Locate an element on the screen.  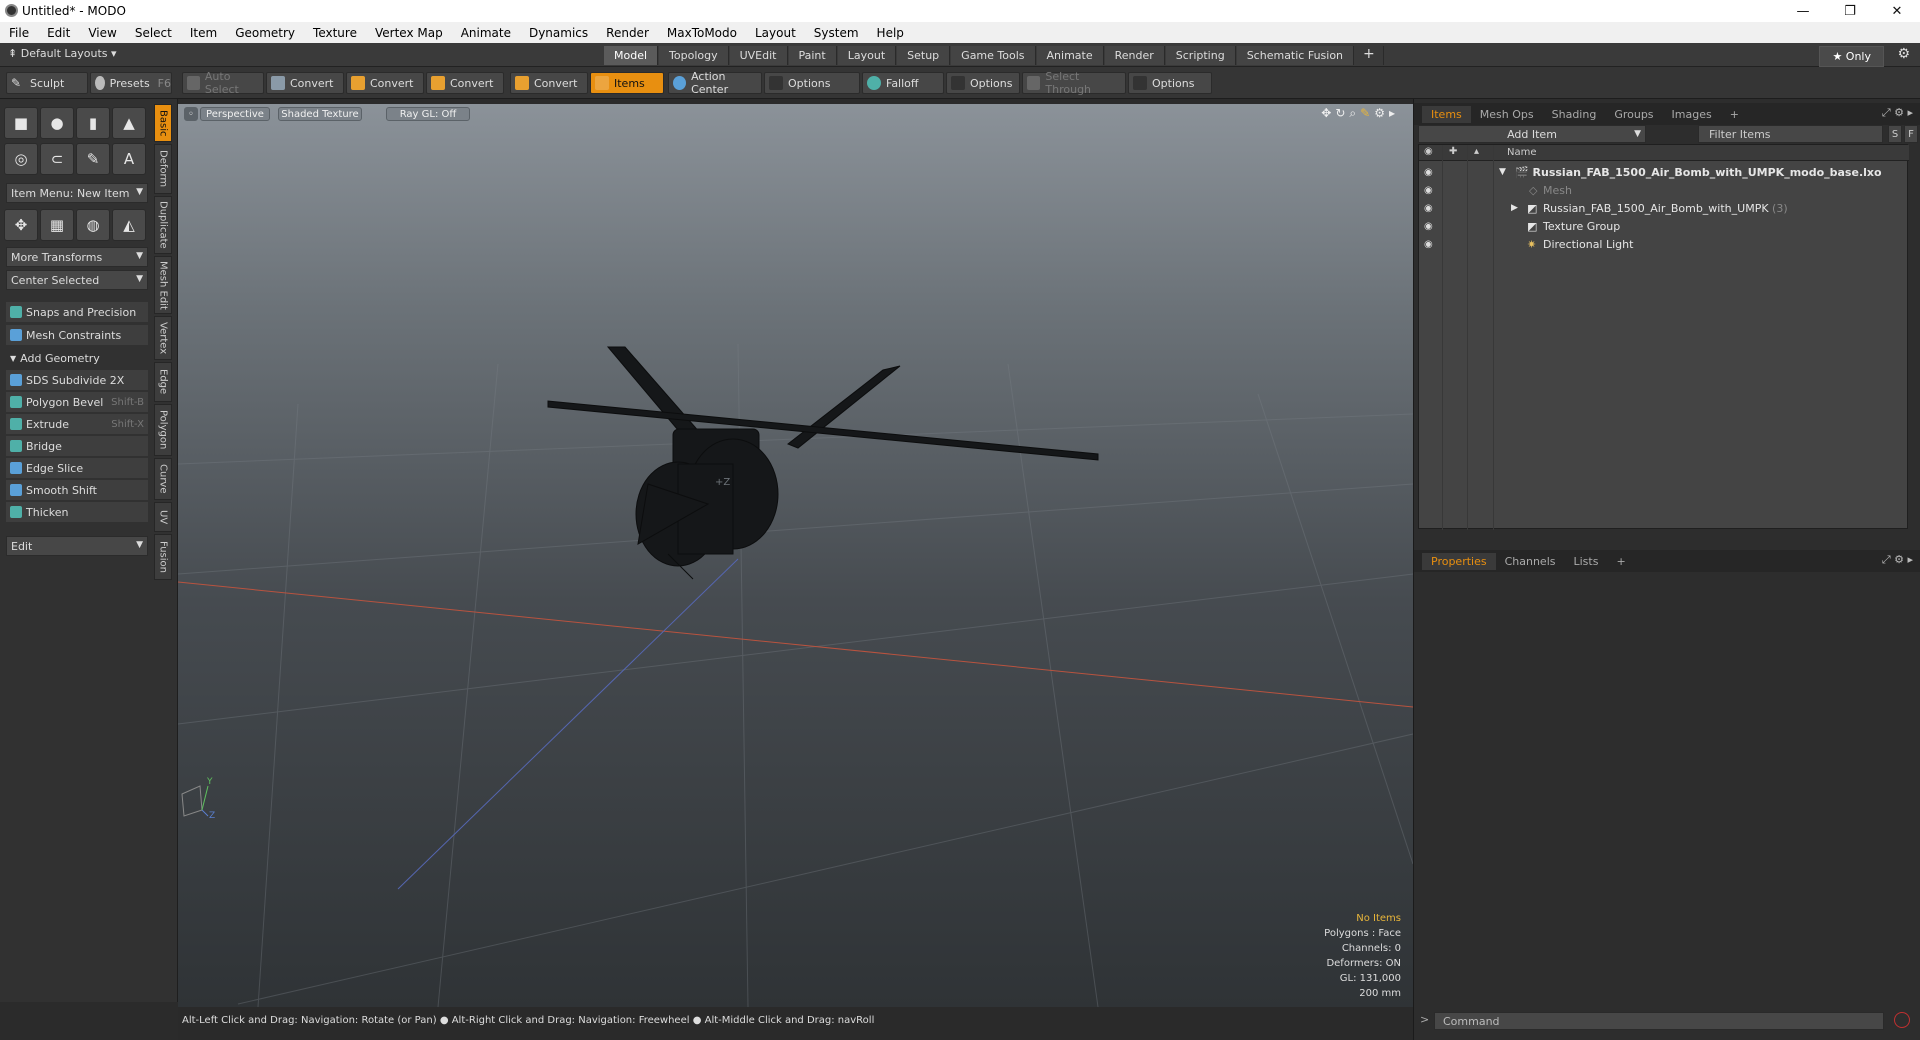
sculpt-button: ✎ Sculpt is located at coordinates (47, 83).